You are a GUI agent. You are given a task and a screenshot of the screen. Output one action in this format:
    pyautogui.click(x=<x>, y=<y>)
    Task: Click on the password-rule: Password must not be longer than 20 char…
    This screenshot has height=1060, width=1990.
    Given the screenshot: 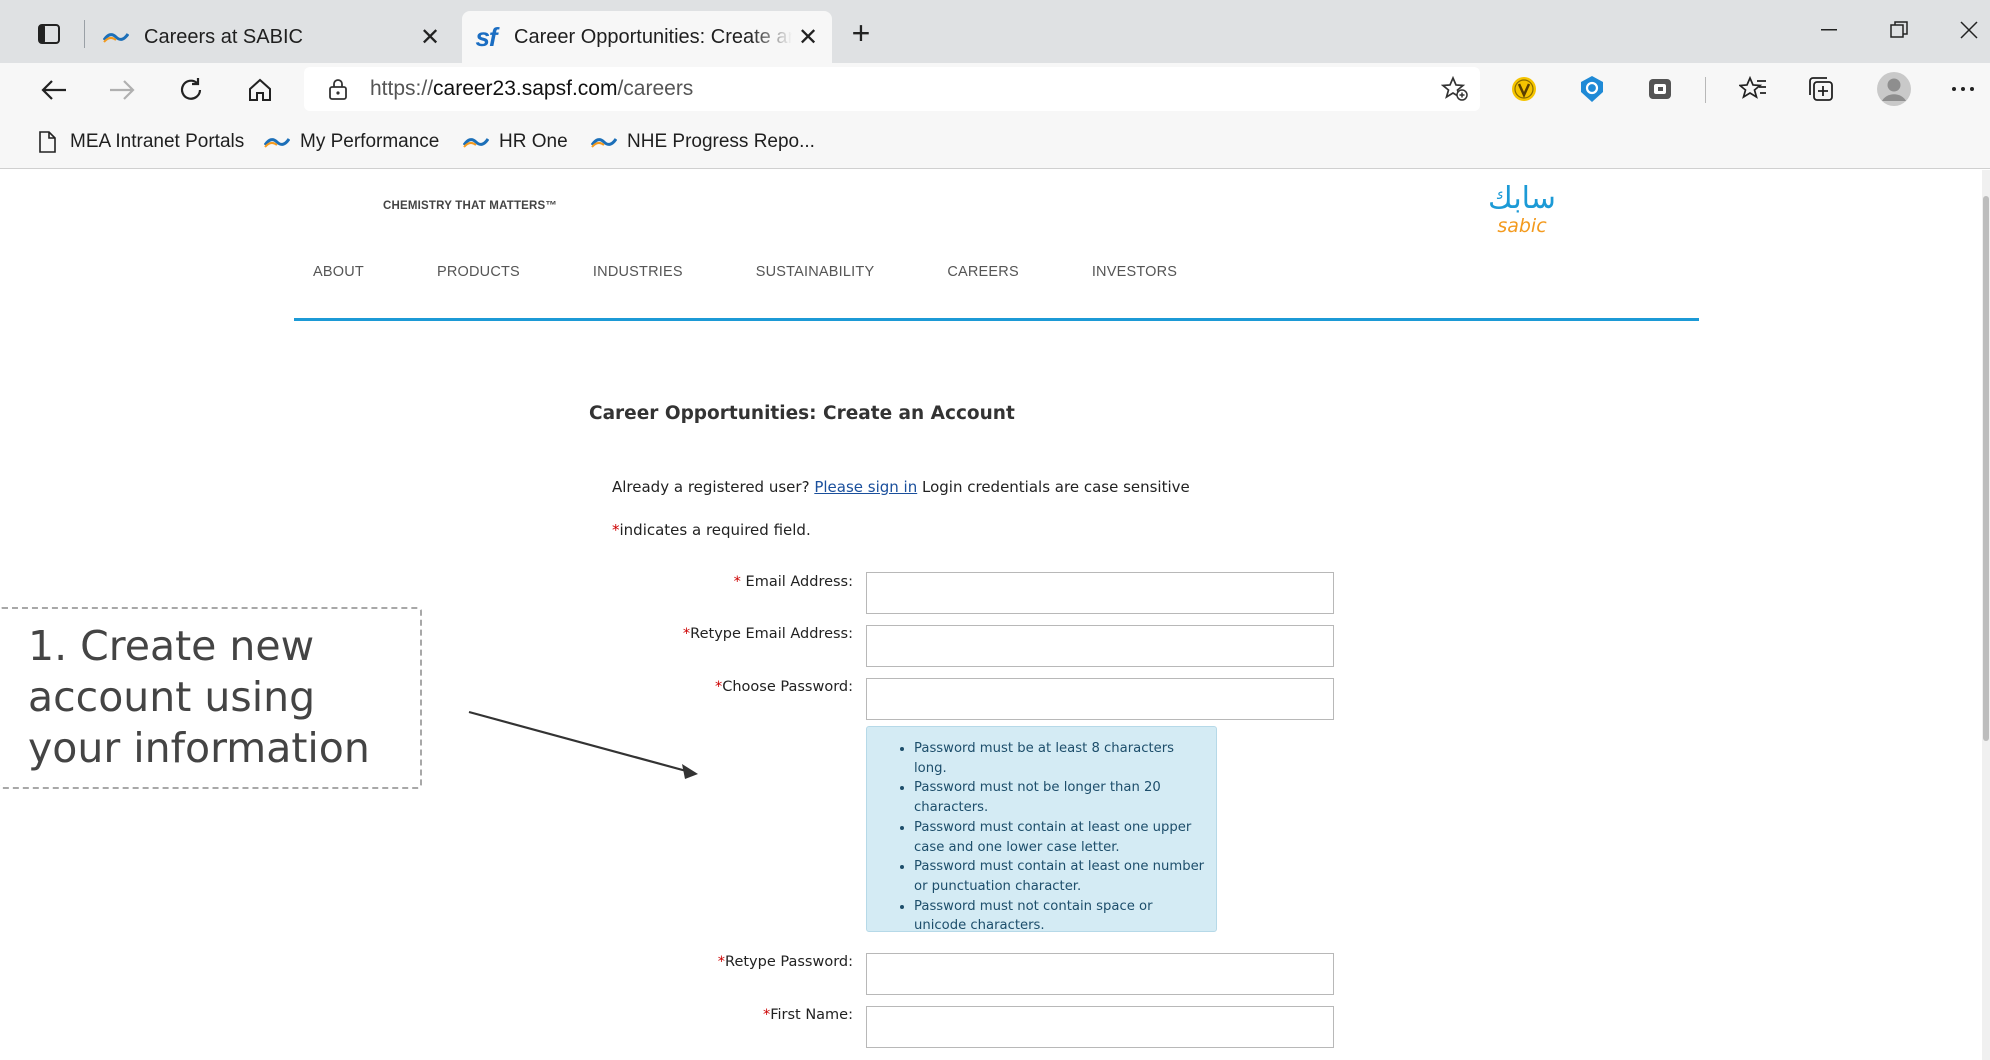 What is the action you would take?
    pyautogui.click(x=1060, y=797)
    